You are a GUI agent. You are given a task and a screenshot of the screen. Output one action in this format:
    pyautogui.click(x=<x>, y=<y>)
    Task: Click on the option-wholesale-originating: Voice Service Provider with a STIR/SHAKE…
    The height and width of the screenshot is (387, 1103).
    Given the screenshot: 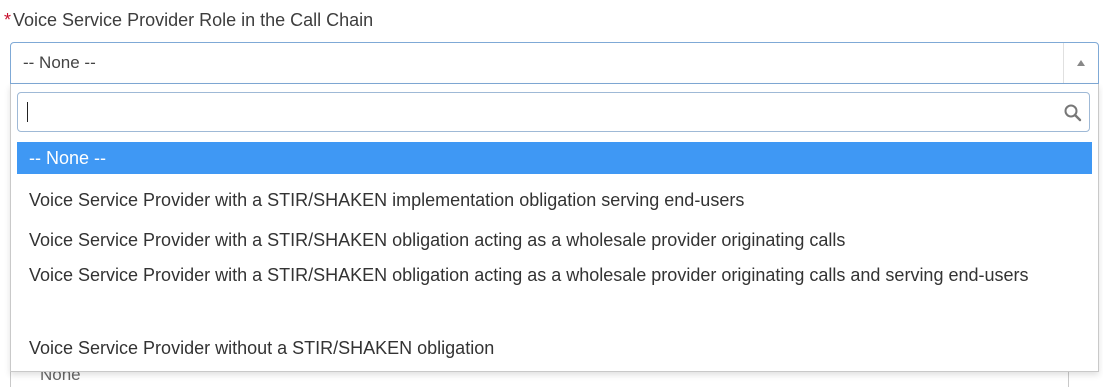 What is the action you would take?
    pyautogui.click(x=554, y=240)
    